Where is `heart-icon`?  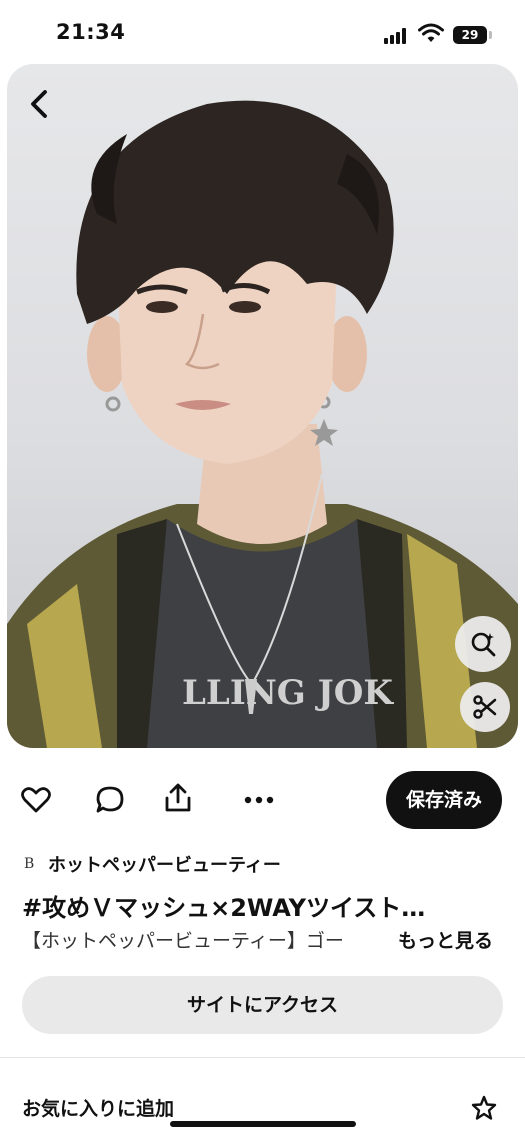 heart-icon is located at coordinates (36, 800).